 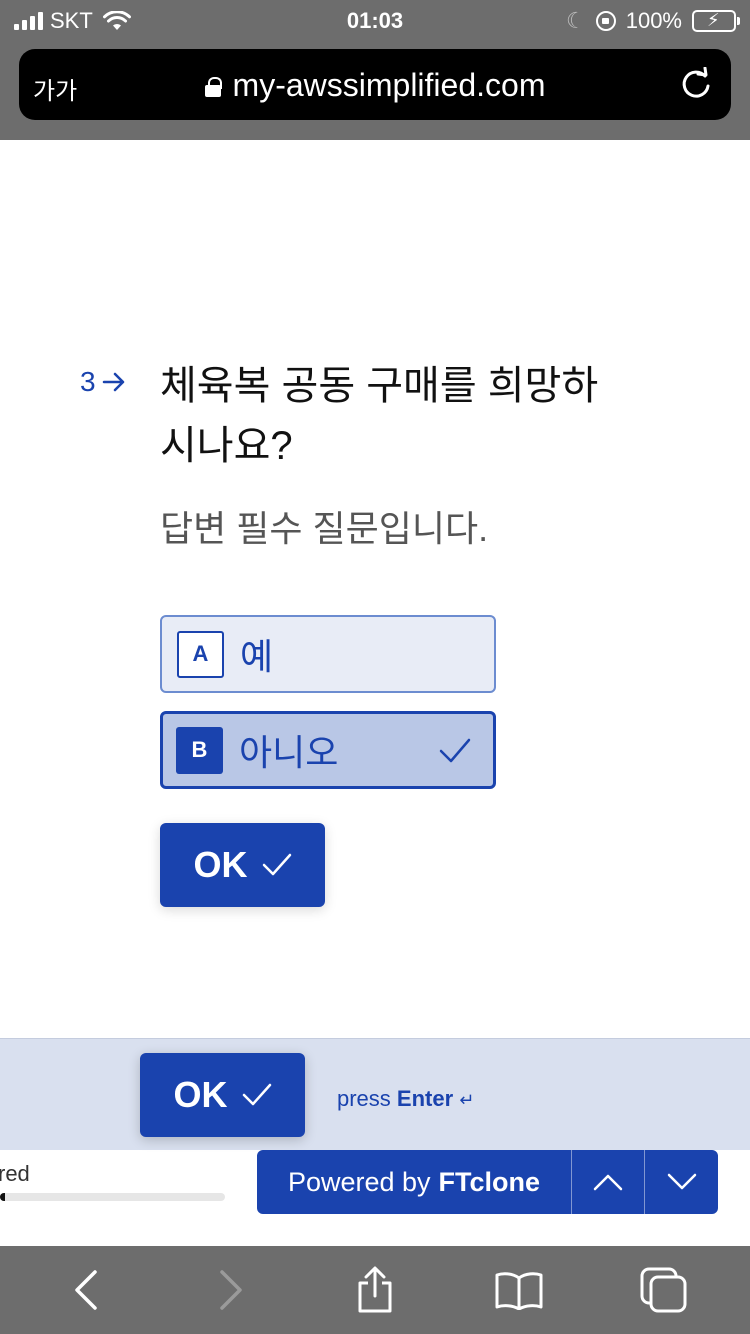 What do you see at coordinates (696, 84) in the screenshot?
I see `reload-icon` at bounding box center [696, 84].